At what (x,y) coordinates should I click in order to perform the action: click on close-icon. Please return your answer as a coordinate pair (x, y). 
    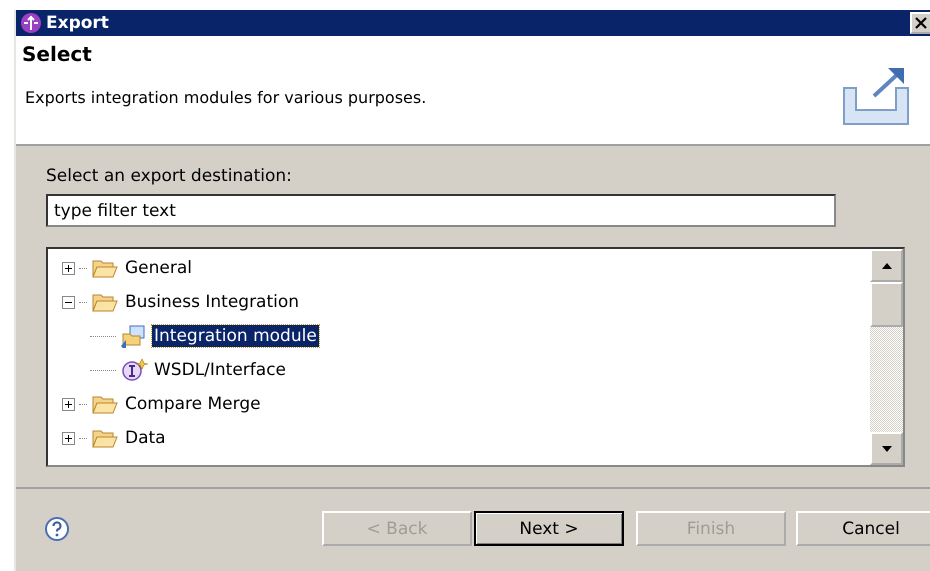
    Looking at the image, I should click on (921, 23).